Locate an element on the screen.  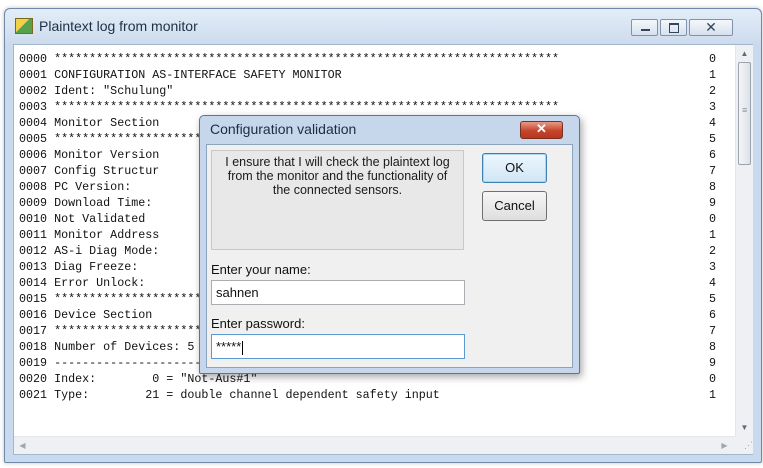
minimize-icon is located at coordinates (645, 30).